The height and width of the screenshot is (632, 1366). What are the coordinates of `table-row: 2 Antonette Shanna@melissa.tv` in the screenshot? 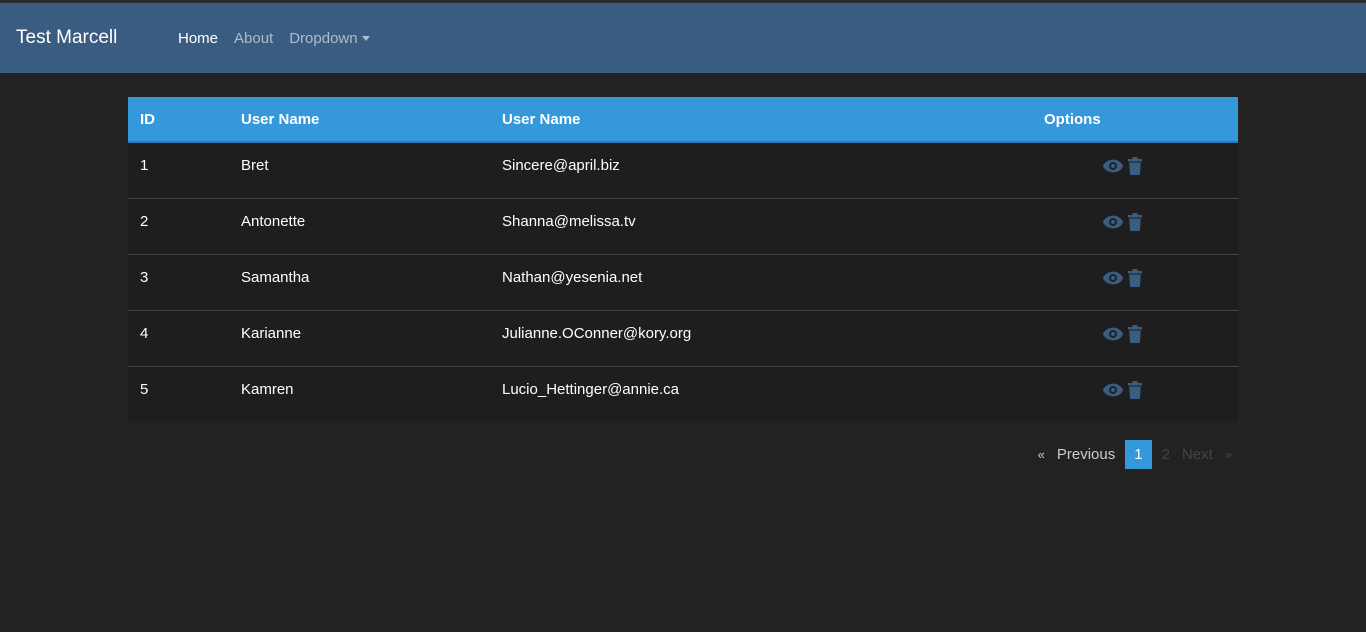 It's located at (683, 226).